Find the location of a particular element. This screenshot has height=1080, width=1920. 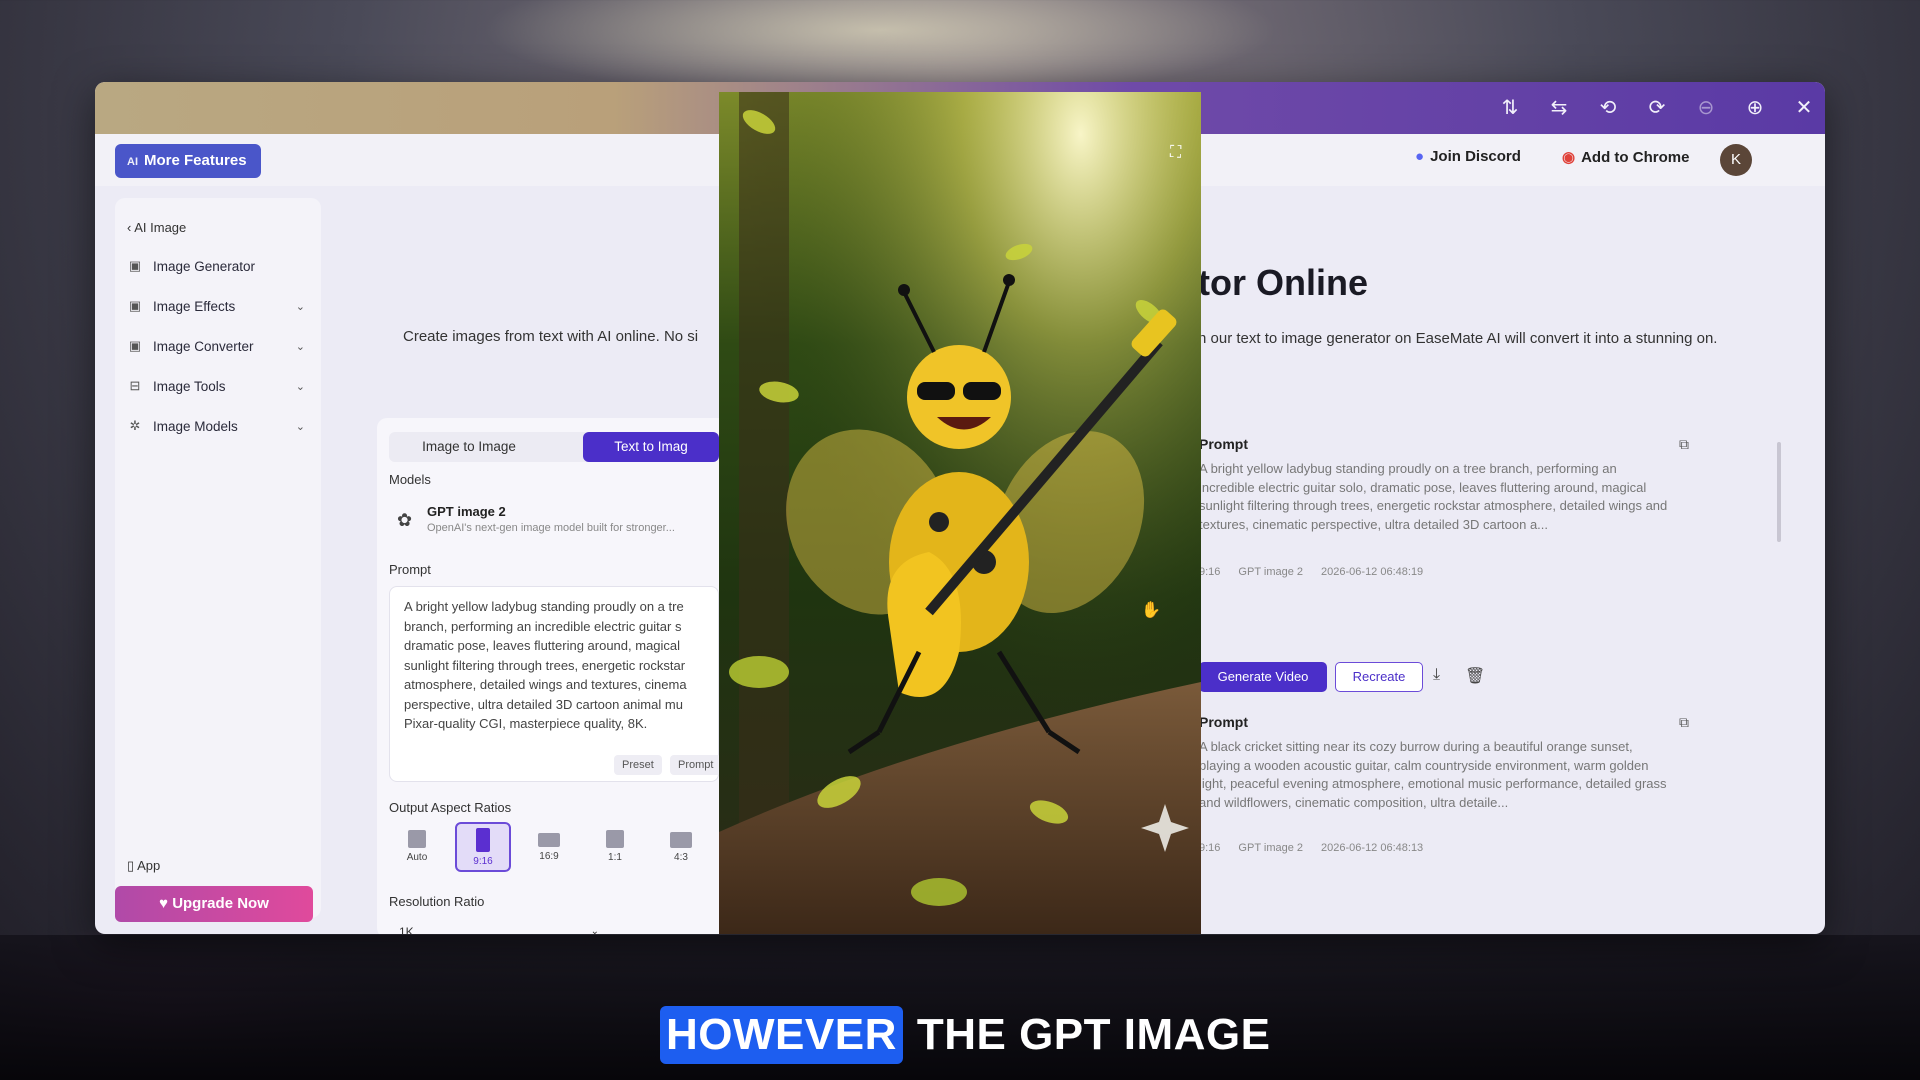

sort-icon: ⇅ is located at coordinates (1510, 108).